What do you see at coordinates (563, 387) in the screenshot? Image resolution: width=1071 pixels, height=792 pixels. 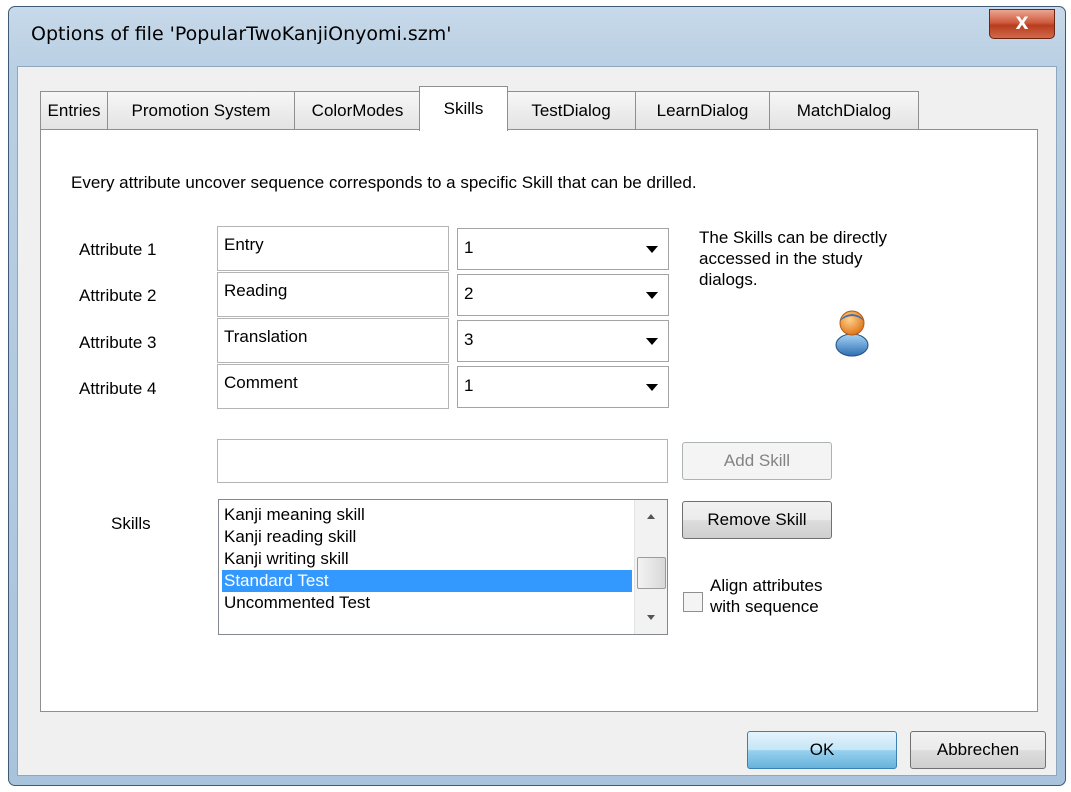 I see `attribute-4-sequence-select: 1` at bounding box center [563, 387].